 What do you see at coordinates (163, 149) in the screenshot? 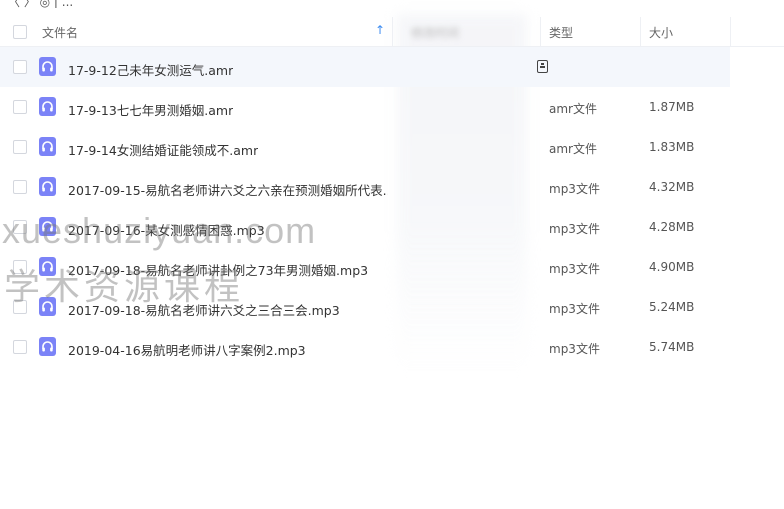
I see `file-name: 17-9-14女测结婚证能领成不.amr` at bounding box center [163, 149].